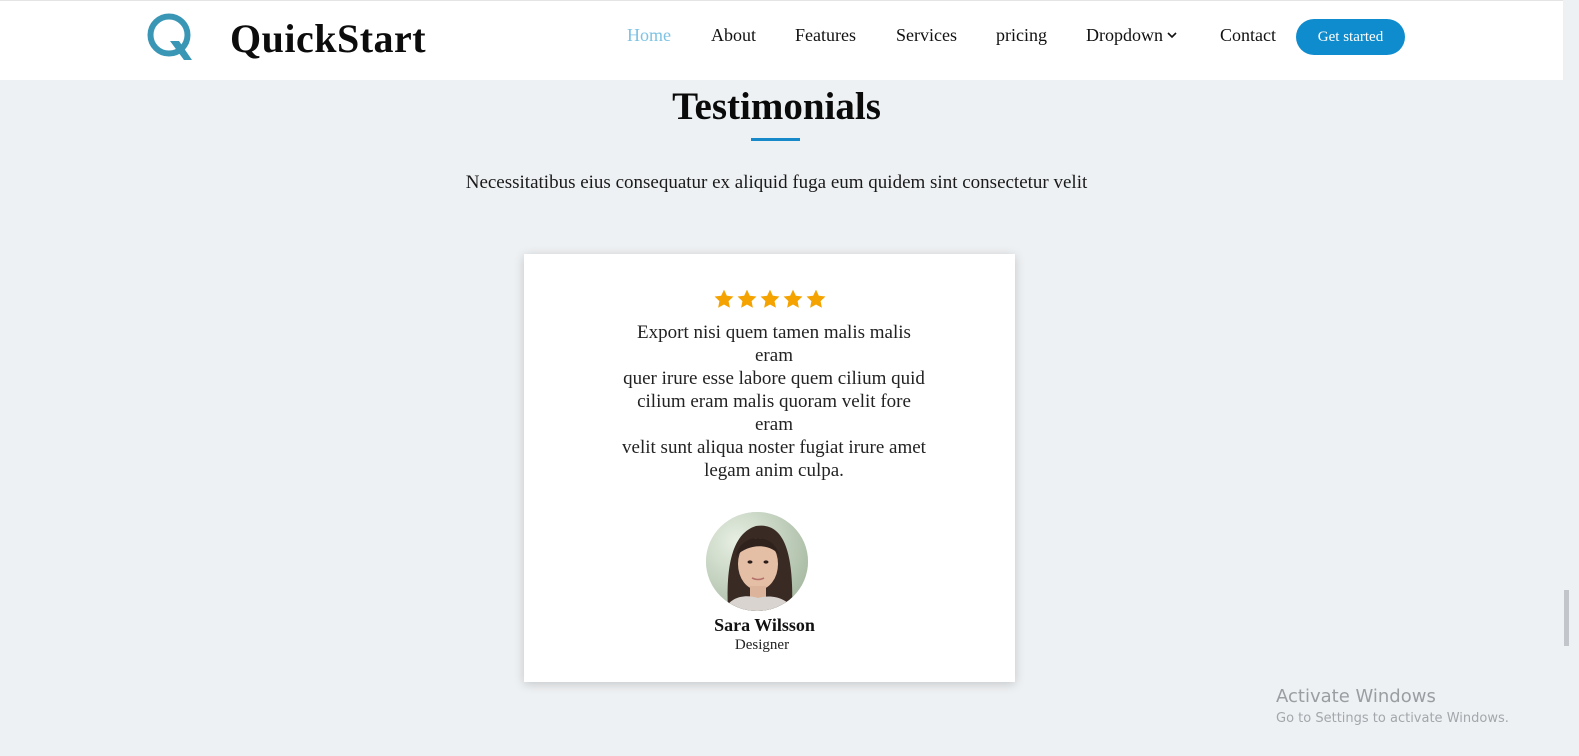 This screenshot has height=756, width=1579. What do you see at coordinates (328, 38) in the screenshot?
I see `brand-name: QuickStart` at bounding box center [328, 38].